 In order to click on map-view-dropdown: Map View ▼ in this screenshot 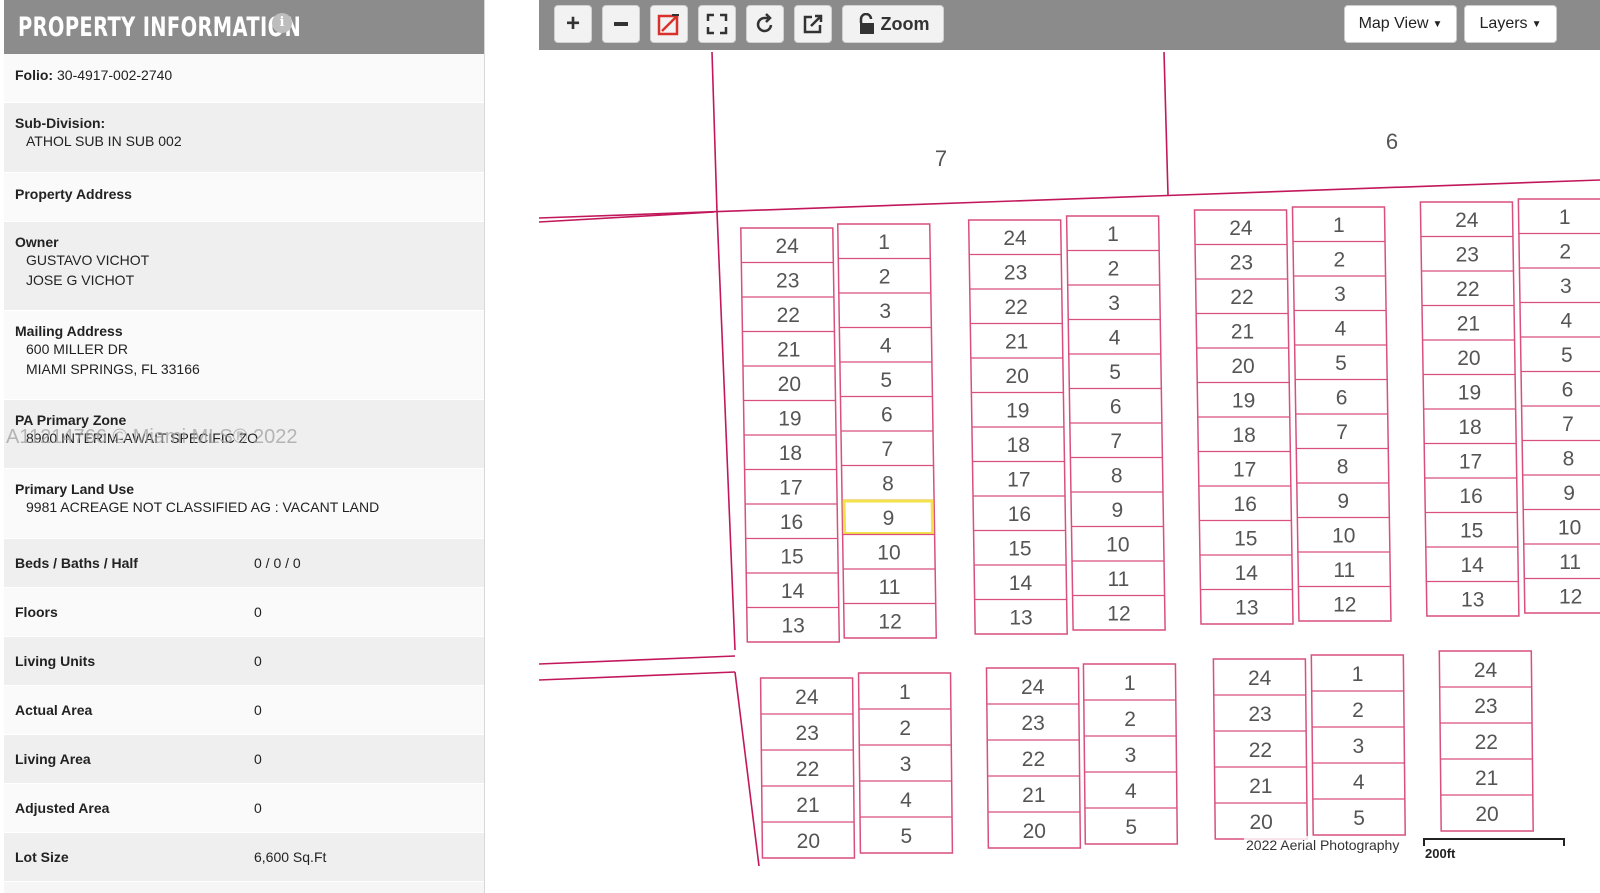, I will do `click(1400, 24)`.